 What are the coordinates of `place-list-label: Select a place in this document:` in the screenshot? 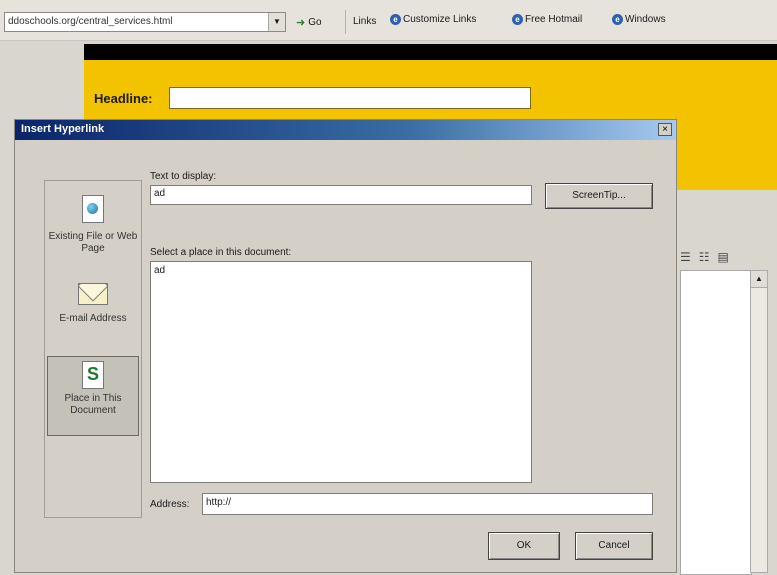 It's located at (221, 252).